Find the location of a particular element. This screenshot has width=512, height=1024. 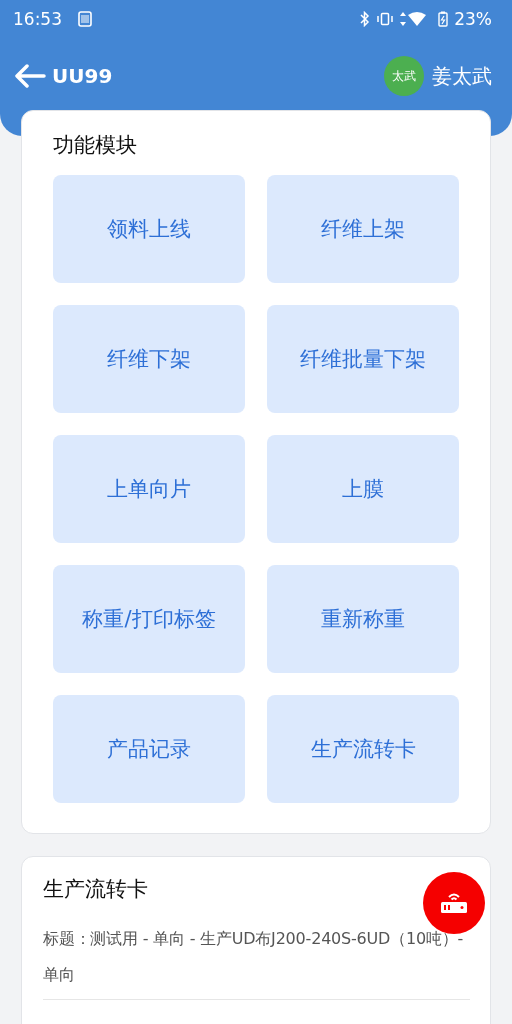

module-button: 产品记录 is located at coordinates (149, 749).